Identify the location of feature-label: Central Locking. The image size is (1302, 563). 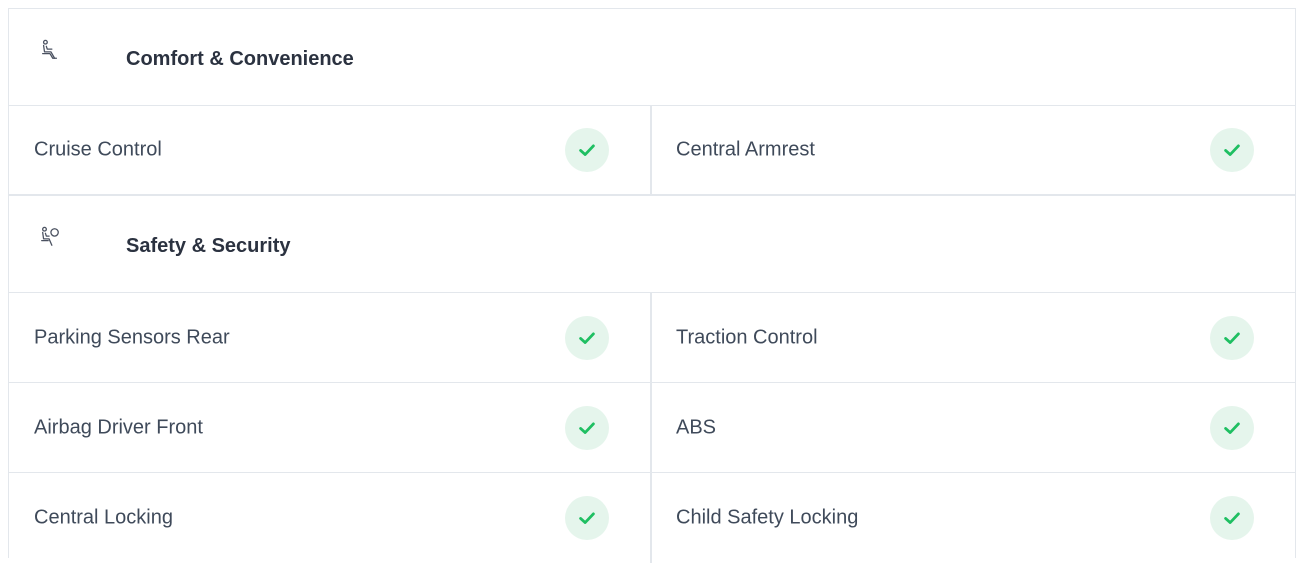
(103, 517).